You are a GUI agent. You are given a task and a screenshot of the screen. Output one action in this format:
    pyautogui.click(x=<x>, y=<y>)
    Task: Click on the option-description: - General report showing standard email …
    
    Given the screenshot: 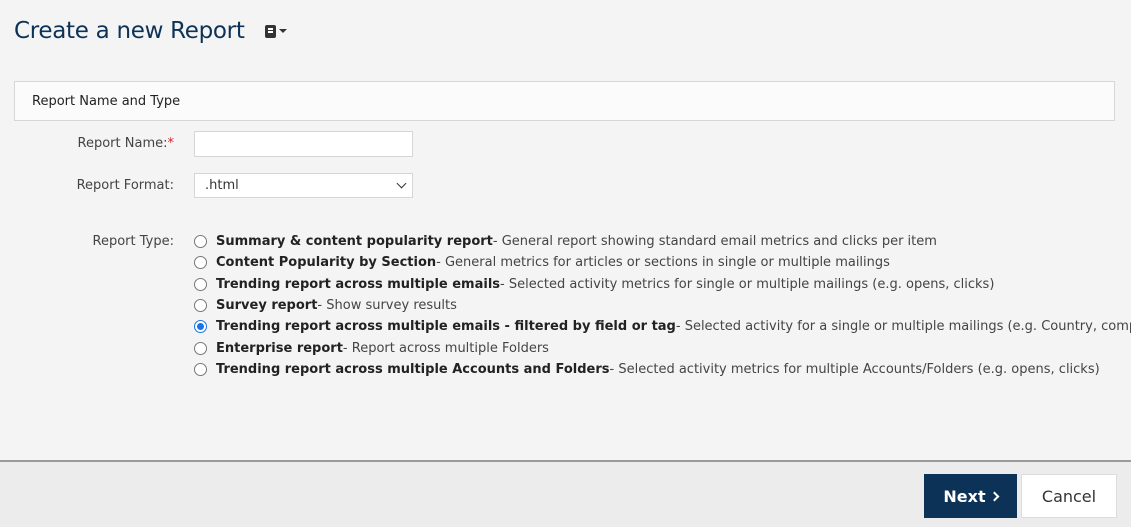 What is the action you would take?
    pyautogui.click(x=714, y=242)
    